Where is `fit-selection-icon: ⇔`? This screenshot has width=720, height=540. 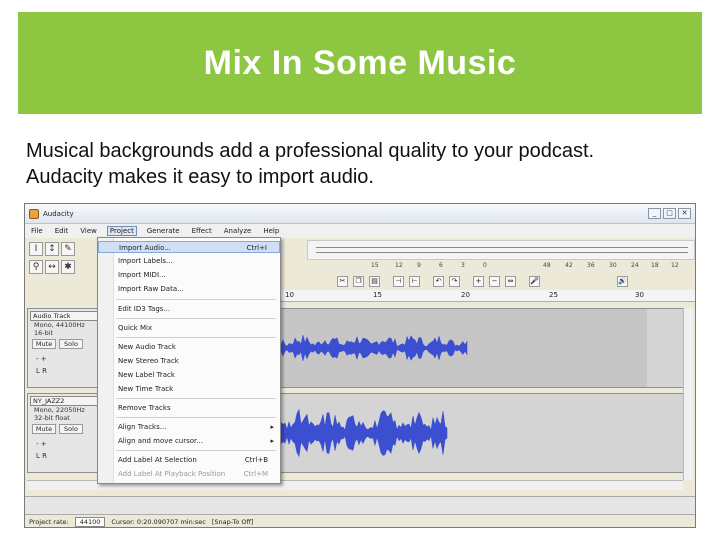
fit-selection-icon: ⇔ is located at coordinates (510, 281).